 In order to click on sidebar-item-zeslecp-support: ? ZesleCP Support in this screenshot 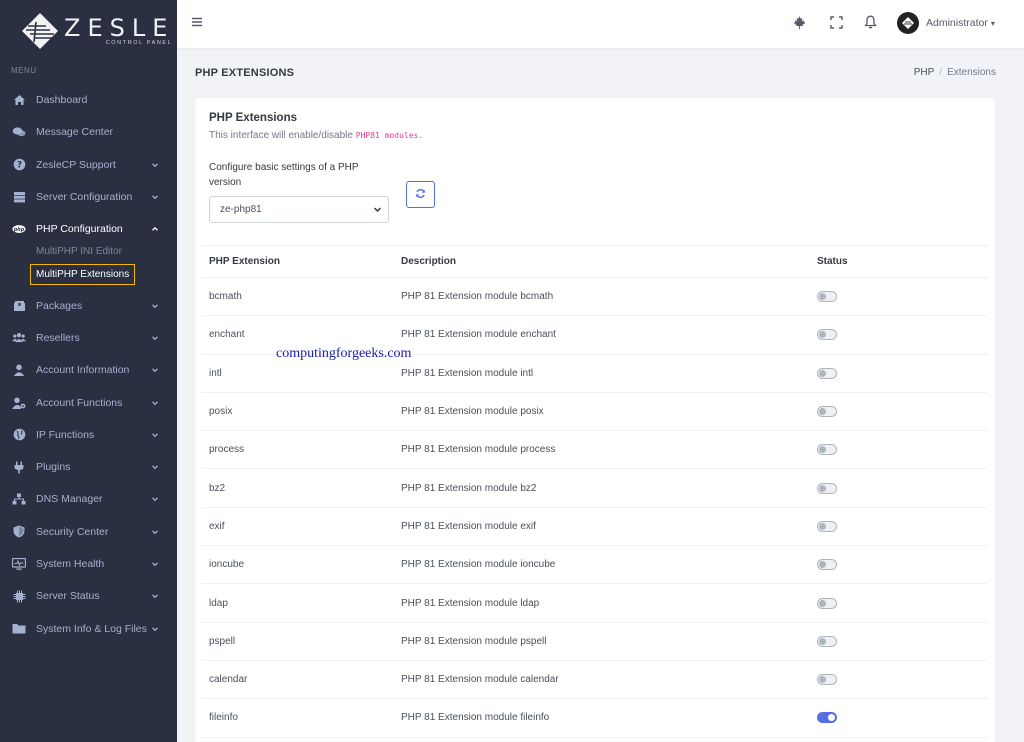, I will do `click(88, 165)`.